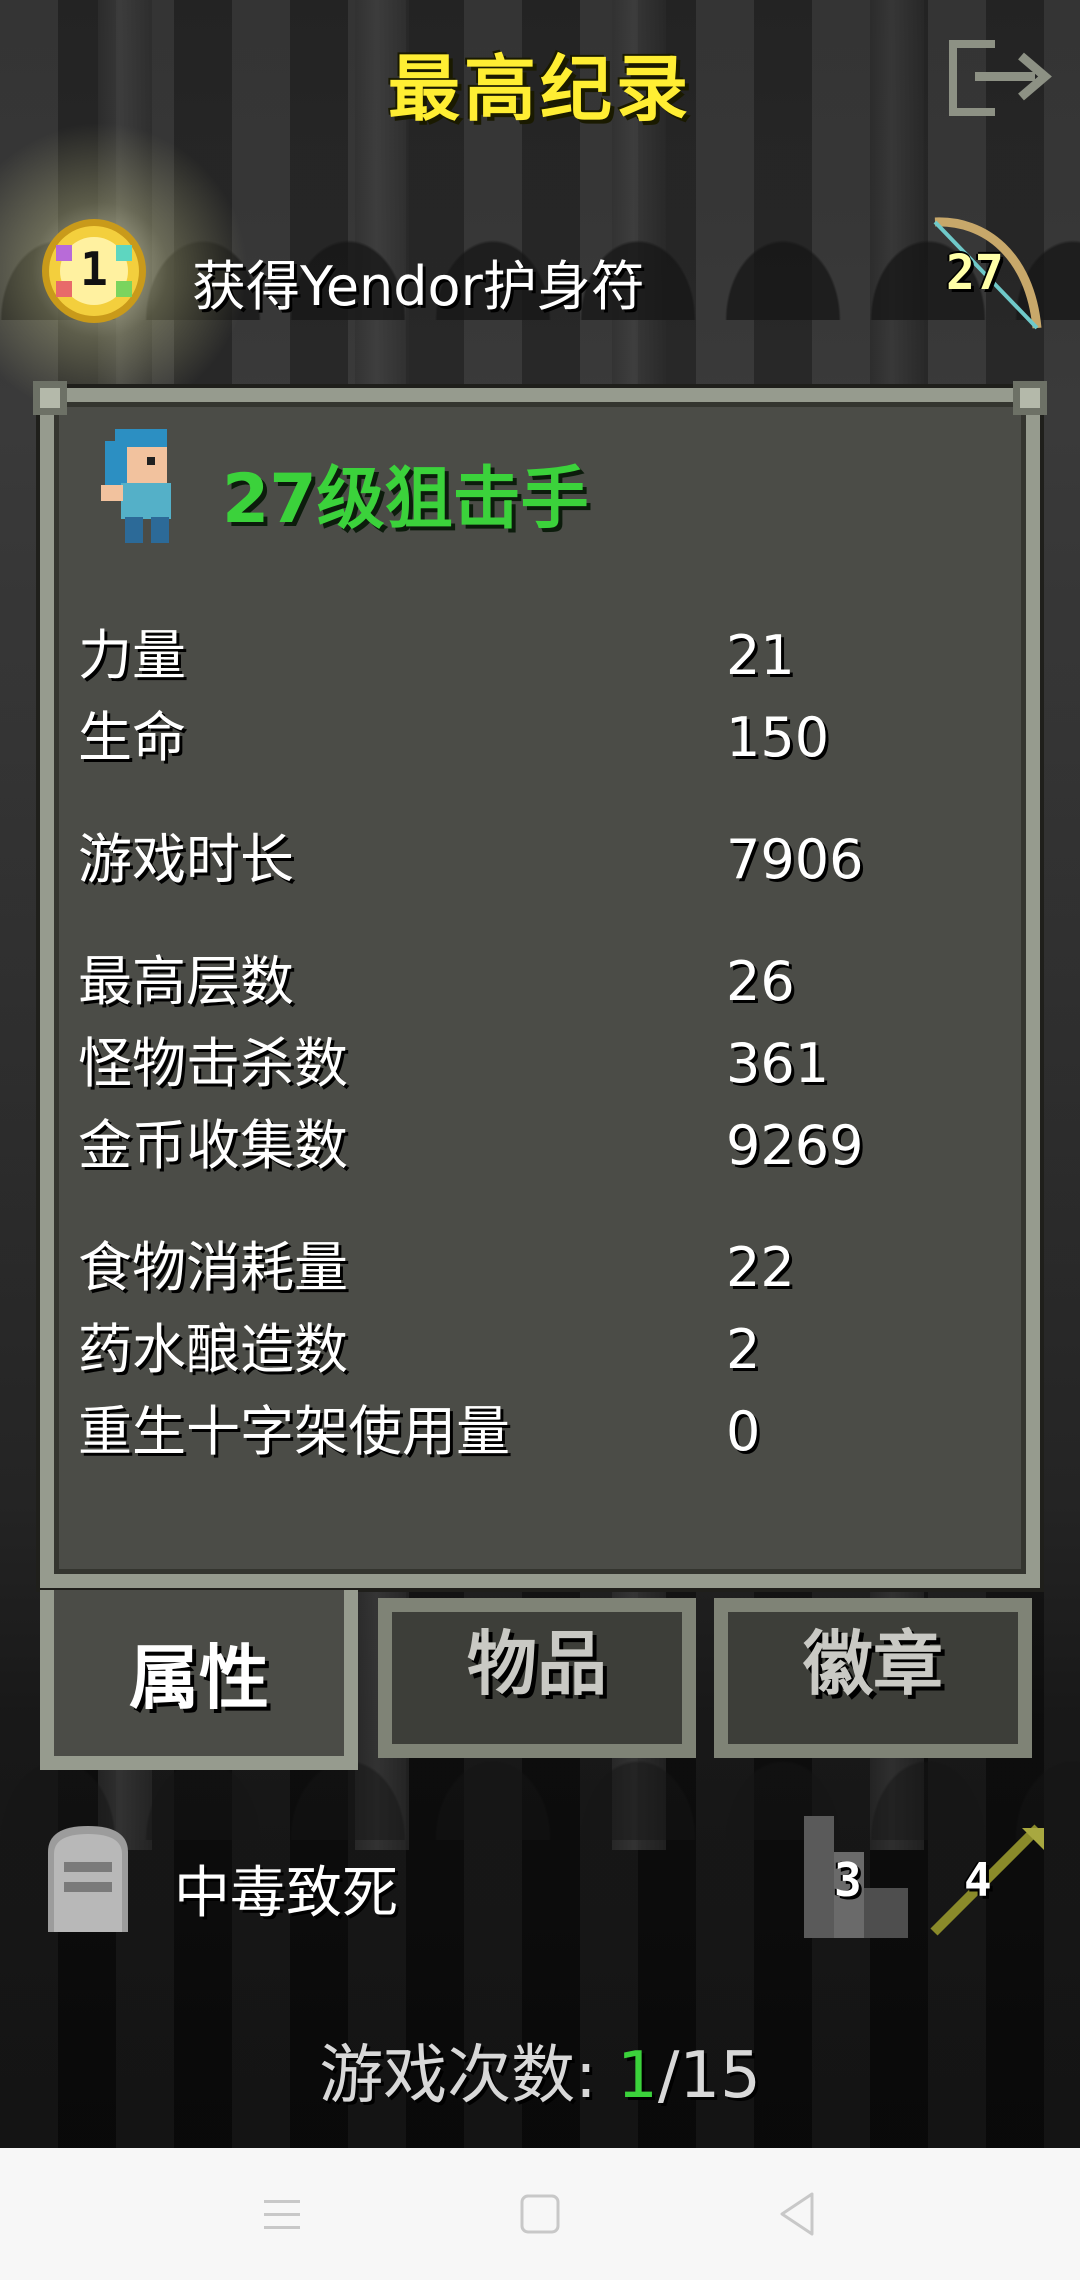 Image resolution: width=1080 pixels, height=2280 pixels. I want to click on stat-label: 怪物击杀数, so click(213, 1063).